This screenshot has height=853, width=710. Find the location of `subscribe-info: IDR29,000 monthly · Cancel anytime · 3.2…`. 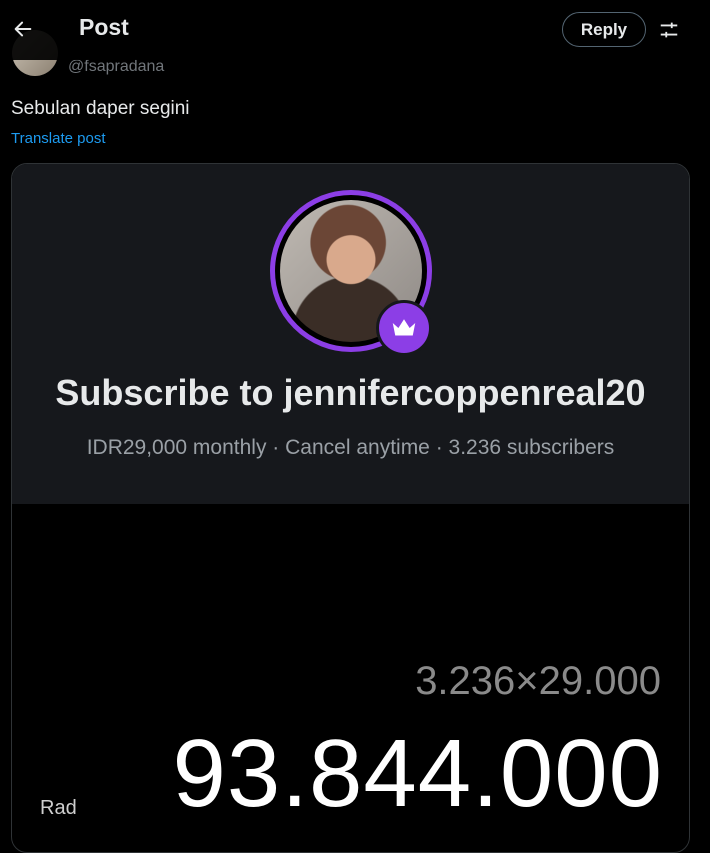

subscribe-info: IDR29,000 monthly · Cancel anytime · 3.2… is located at coordinates (350, 447).